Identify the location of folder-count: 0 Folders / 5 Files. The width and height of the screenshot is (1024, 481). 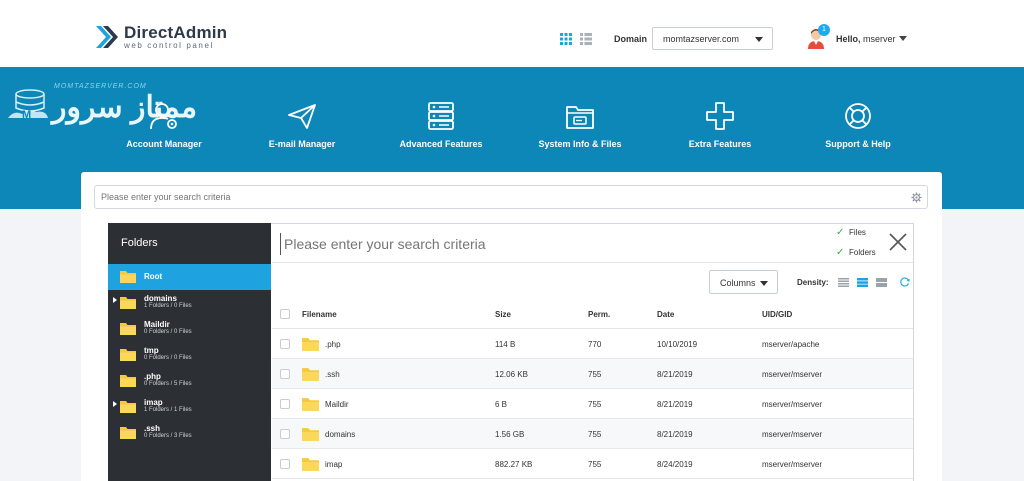
(168, 384).